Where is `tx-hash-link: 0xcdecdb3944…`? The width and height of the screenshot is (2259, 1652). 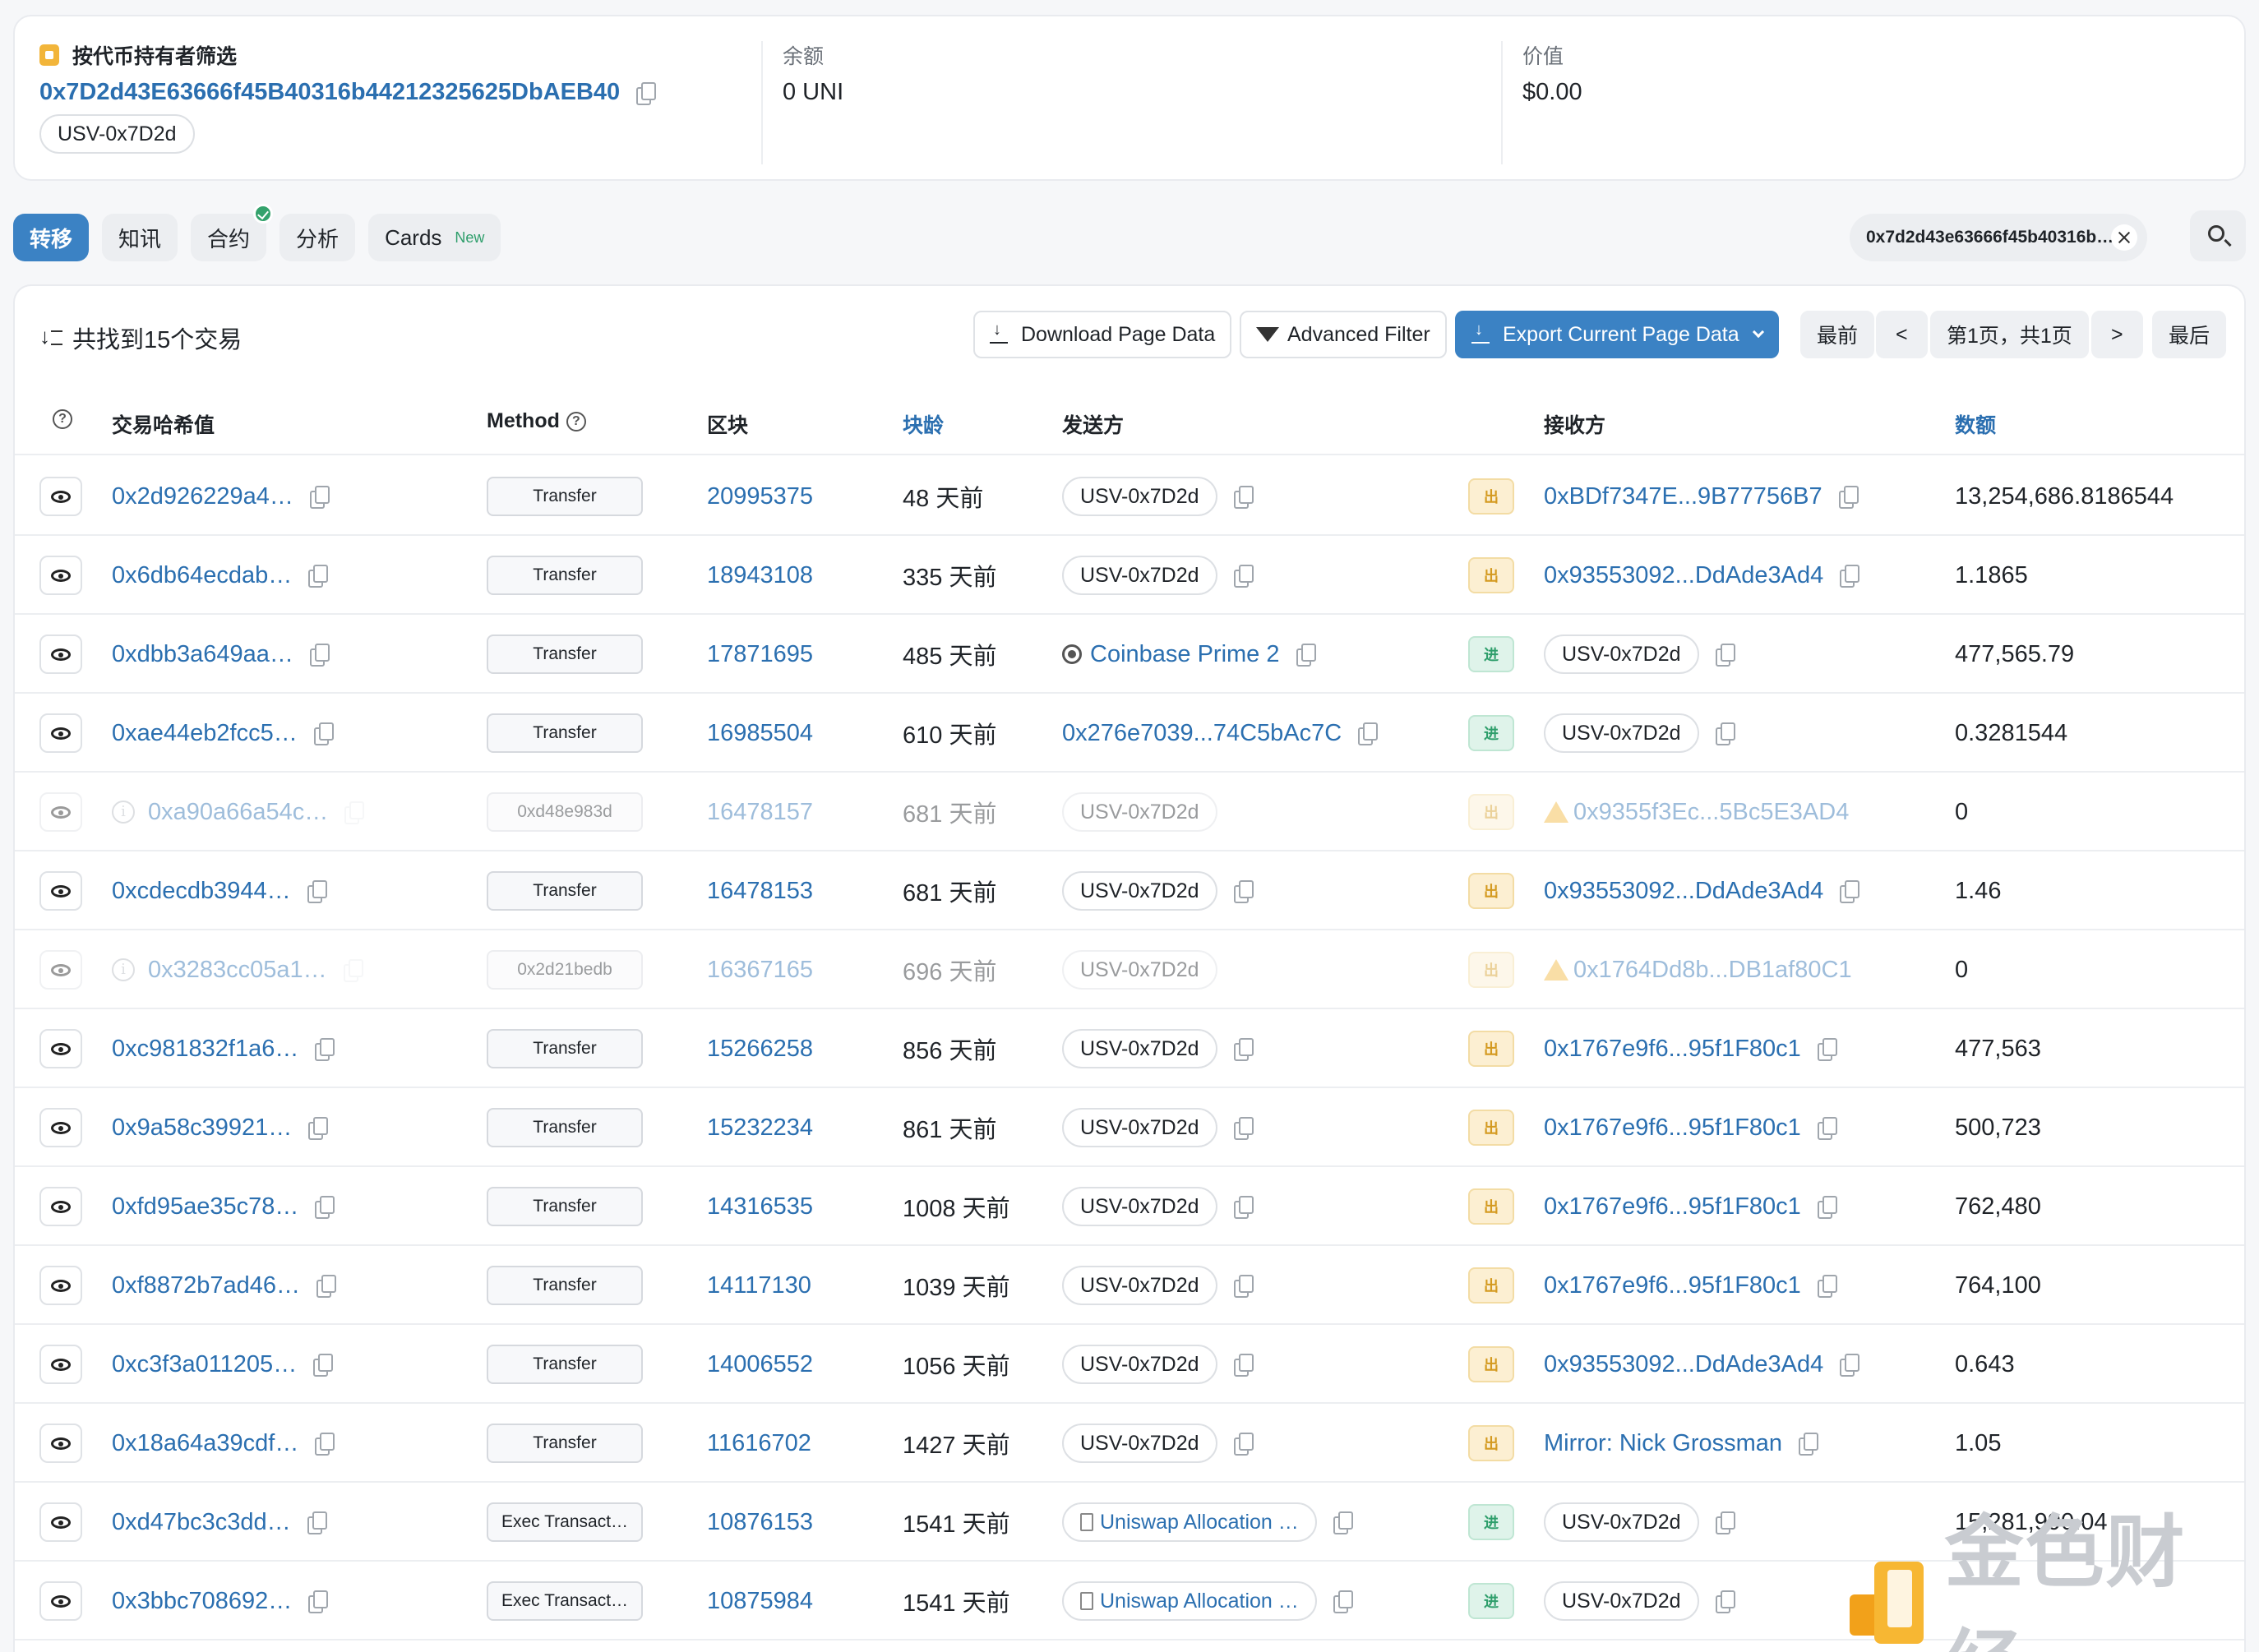
tx-hash-link: 0xcdecdb3944… is located at coordinates (201, 891).